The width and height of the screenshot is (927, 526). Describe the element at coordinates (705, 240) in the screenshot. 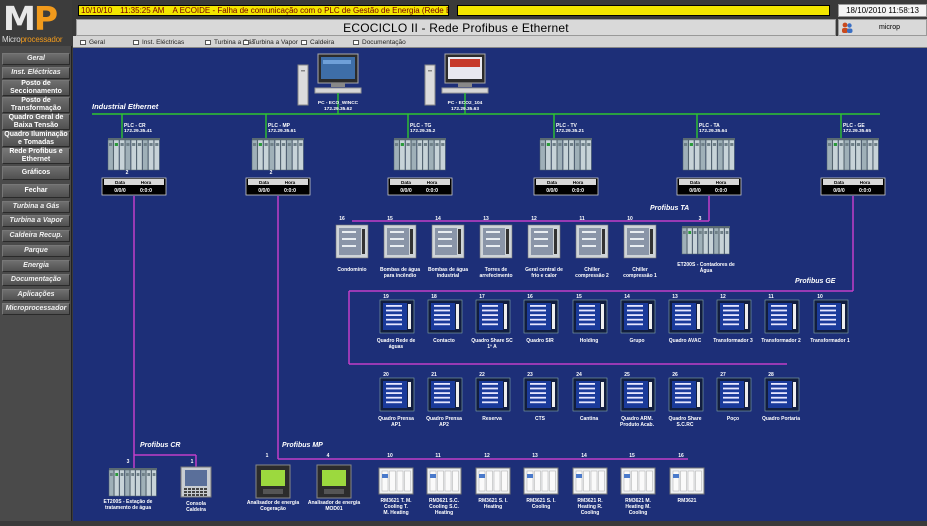

I see `et200s-ta` at that location.